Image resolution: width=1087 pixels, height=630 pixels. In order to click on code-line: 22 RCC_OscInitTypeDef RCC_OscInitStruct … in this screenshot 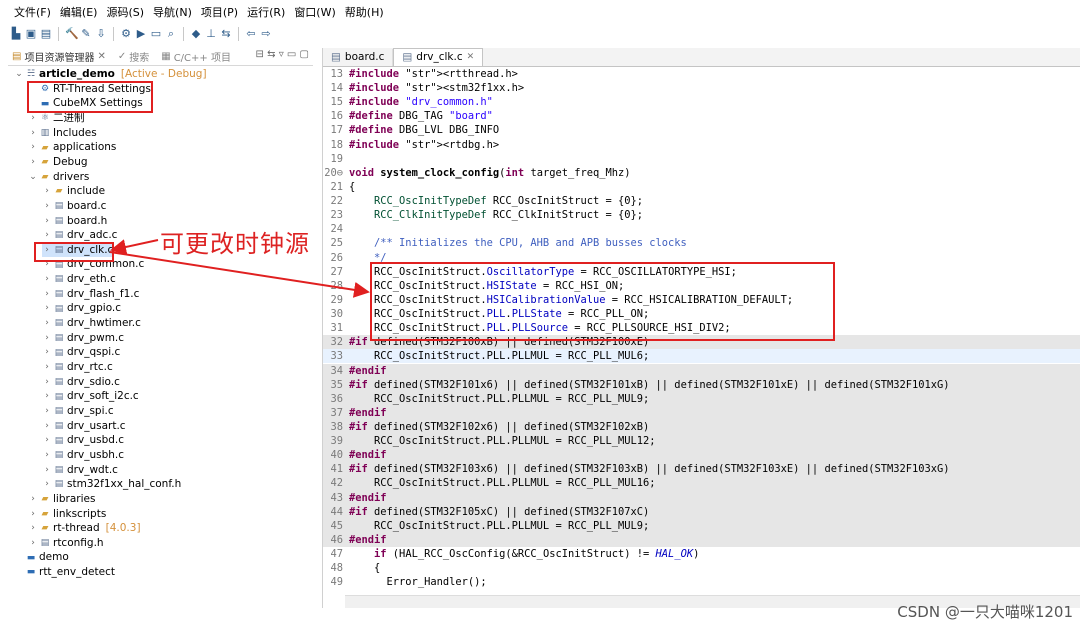, I will do `click(701, 201)`.